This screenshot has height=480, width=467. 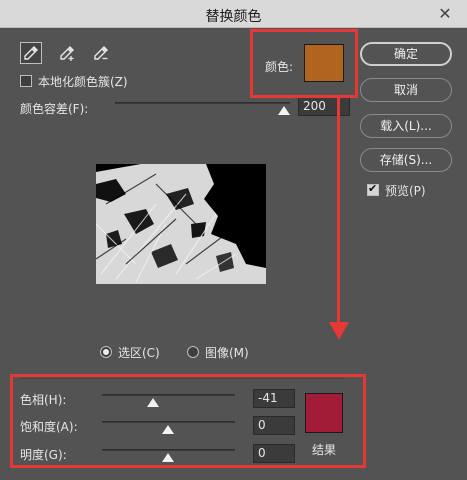 I want to click on localized-clusters-checkbox, so click(x=26, y=81).